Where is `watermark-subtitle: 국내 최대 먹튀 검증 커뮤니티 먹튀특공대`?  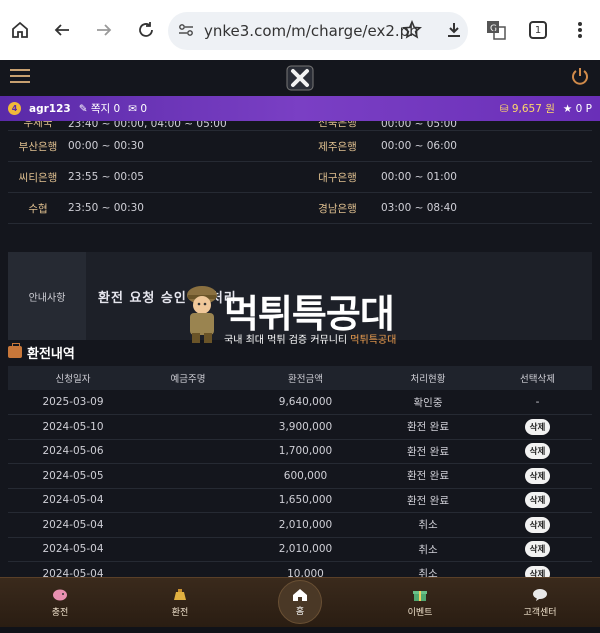 watermark-subtitle: 국내 최대 먹튀 검증 커뮤니티 먹튀특공대 is located at coordinates (310, 338).